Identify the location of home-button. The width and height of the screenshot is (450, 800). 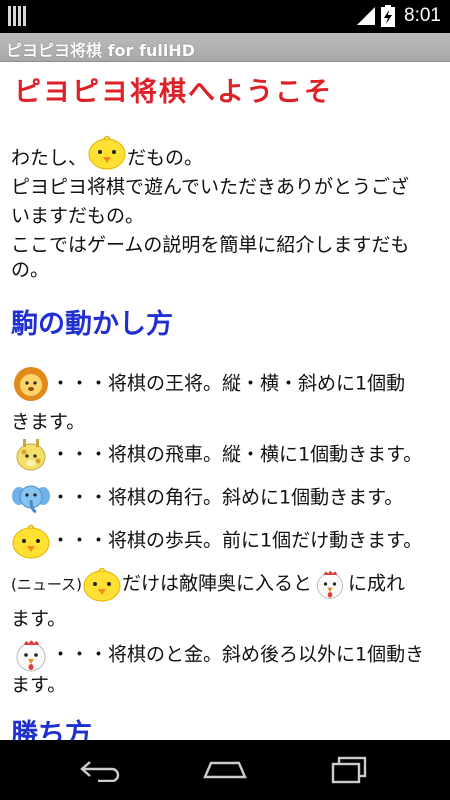
(225, 770).